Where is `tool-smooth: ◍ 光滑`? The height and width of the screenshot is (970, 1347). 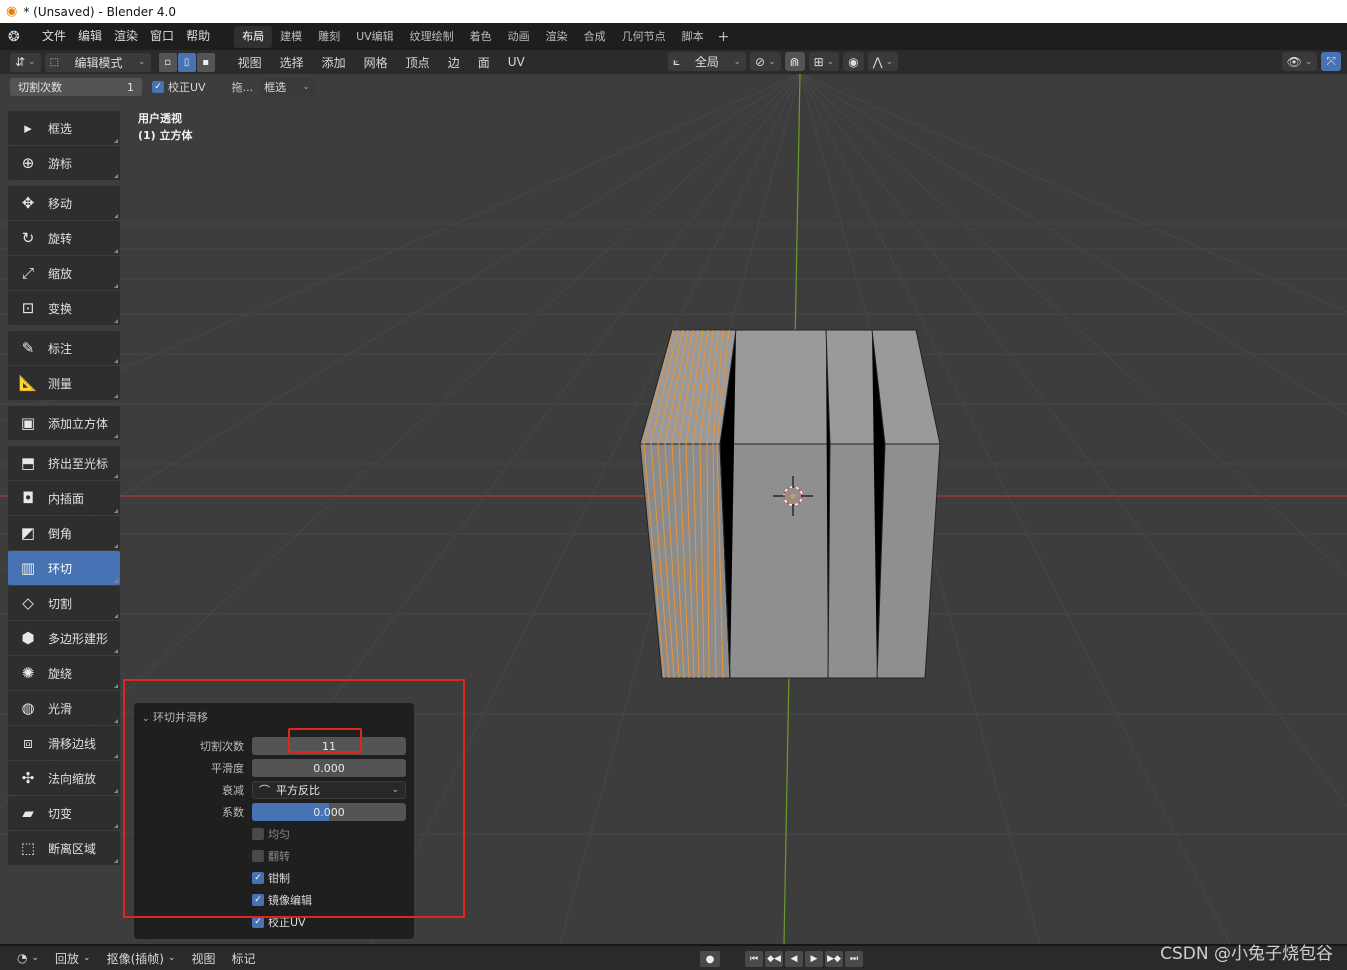
tool-smooth: ◍ 光滑 is located at coordinates (64, 708).